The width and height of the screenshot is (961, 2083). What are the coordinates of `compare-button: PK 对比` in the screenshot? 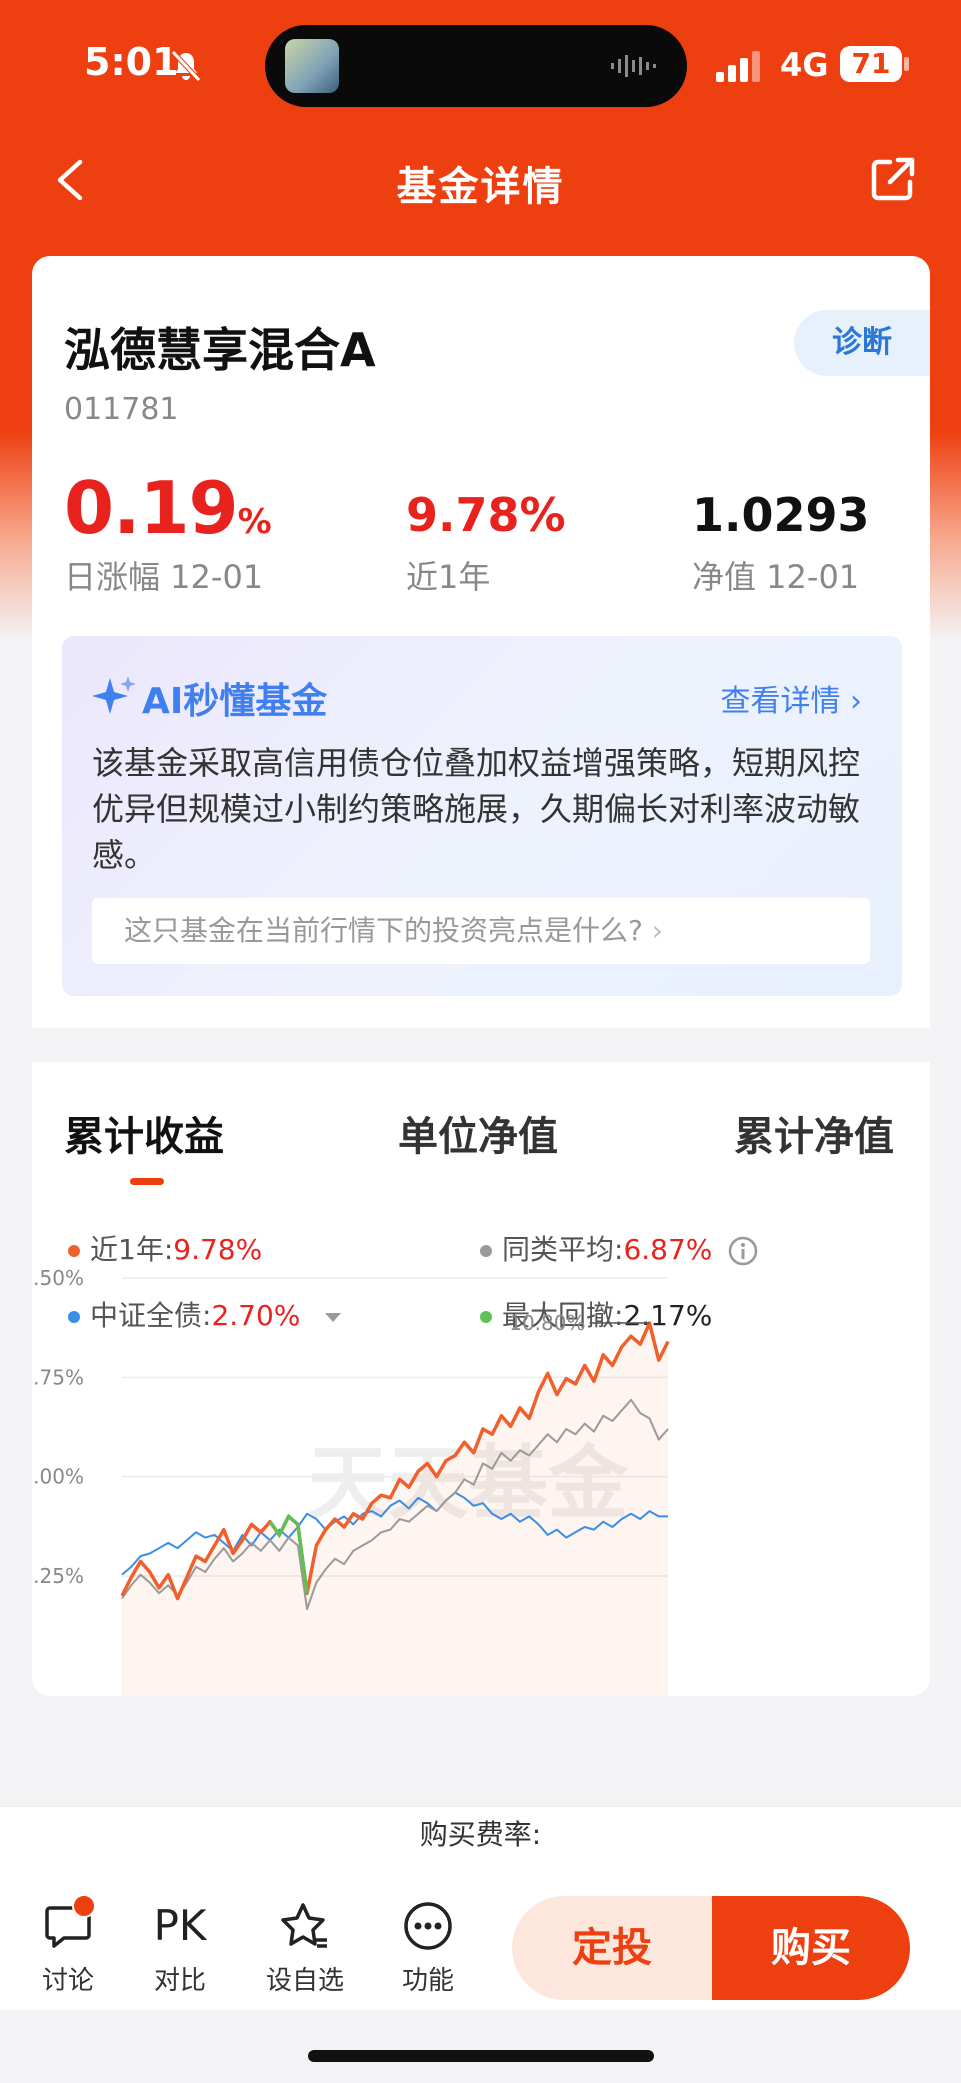 It's located at (180, 1948).